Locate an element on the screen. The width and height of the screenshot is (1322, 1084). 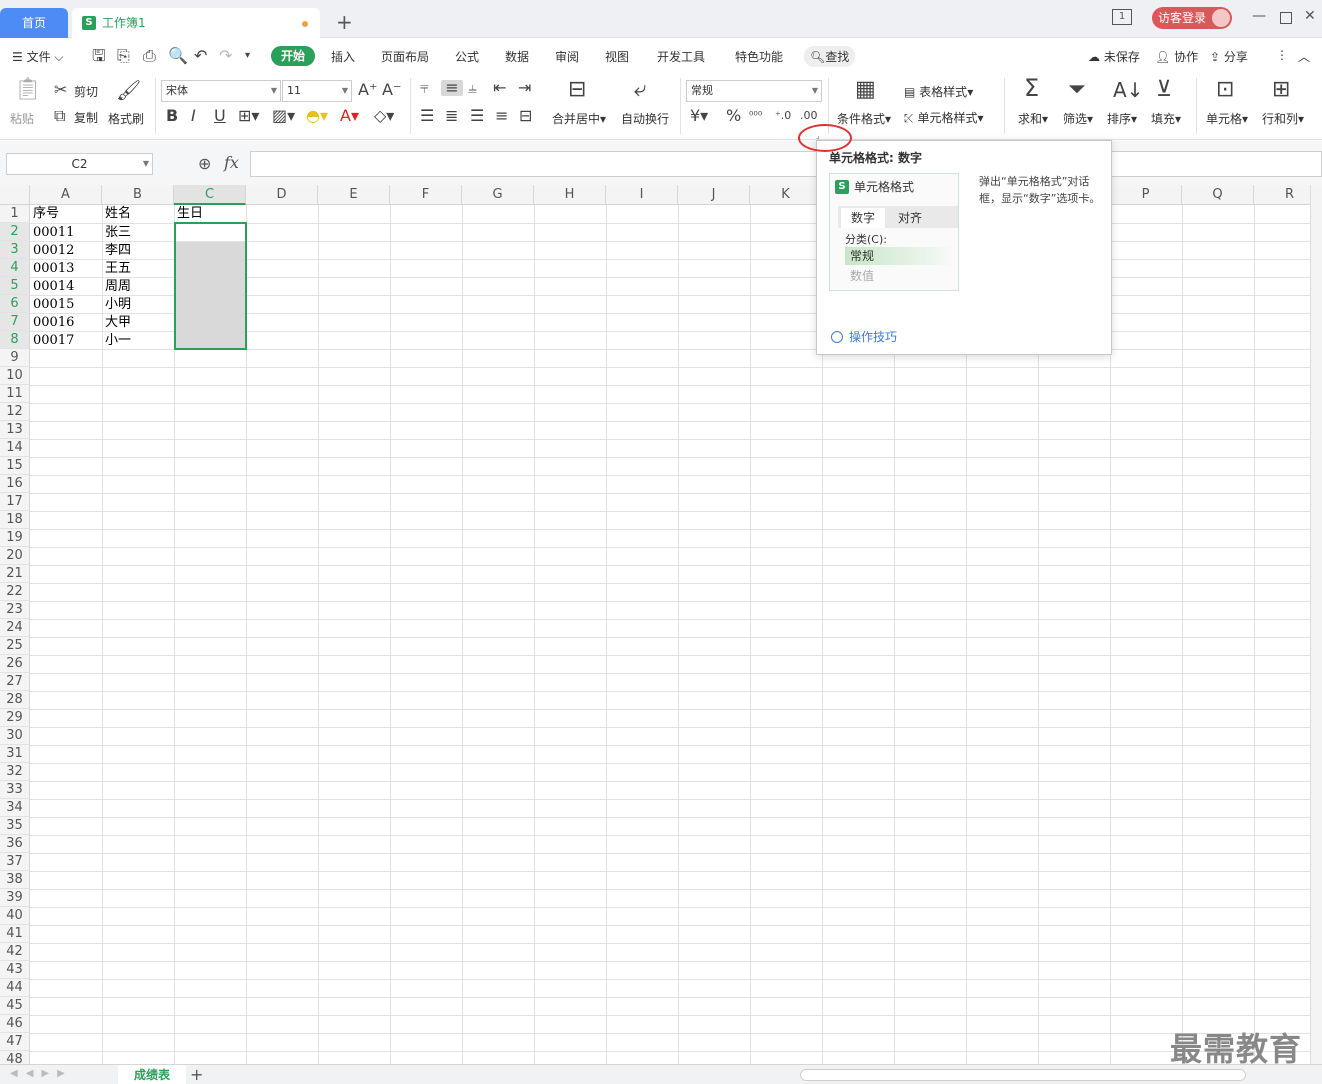
cell-a6: 00015 is located at coordinates (52, 305).